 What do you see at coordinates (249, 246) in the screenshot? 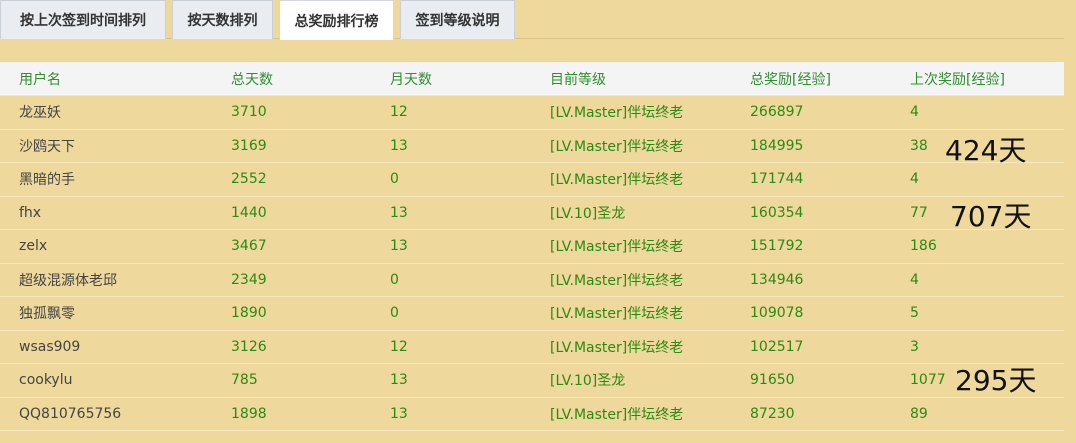
I see `cell-total-days: 3467` at bounding box center [249, 246].